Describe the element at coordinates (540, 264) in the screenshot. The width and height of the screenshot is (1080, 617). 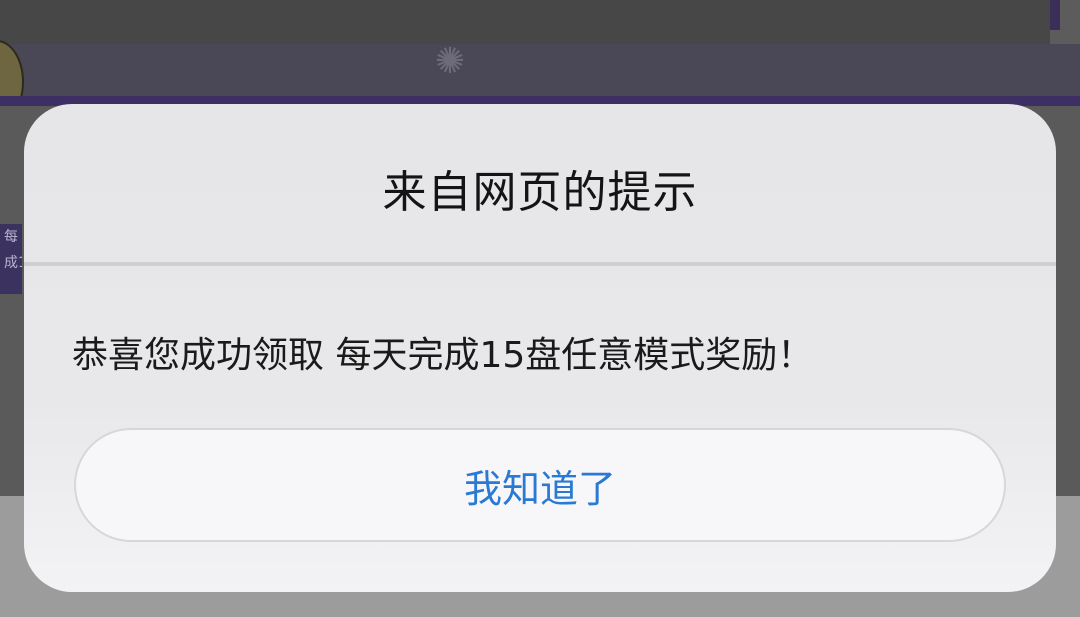
I see `dialog-divider` at that location.